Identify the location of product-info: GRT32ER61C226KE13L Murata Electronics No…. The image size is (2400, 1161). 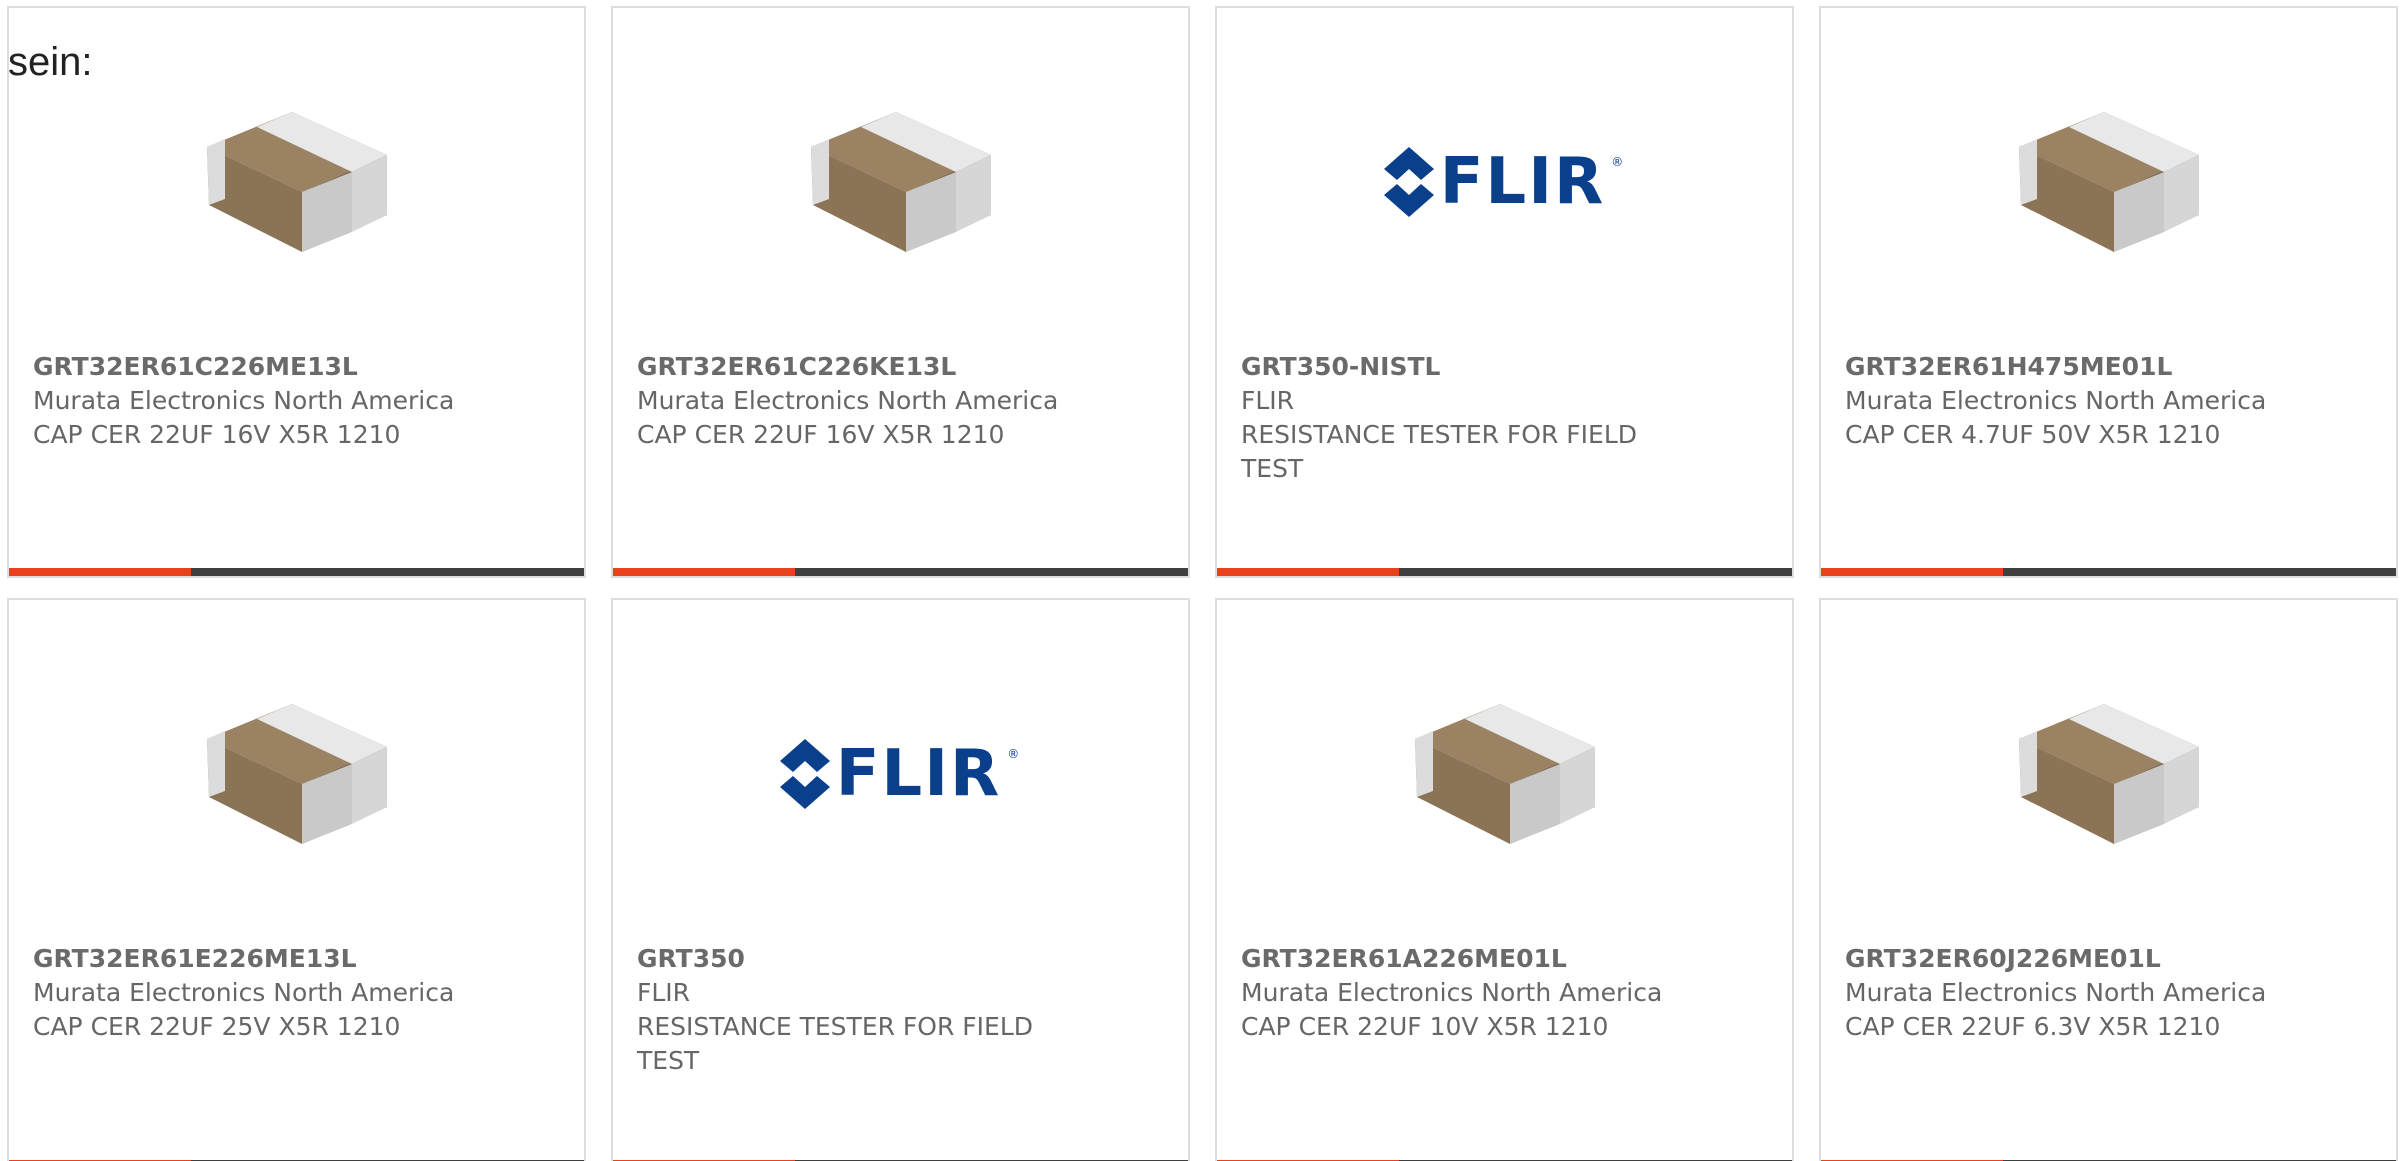
(857, 401).